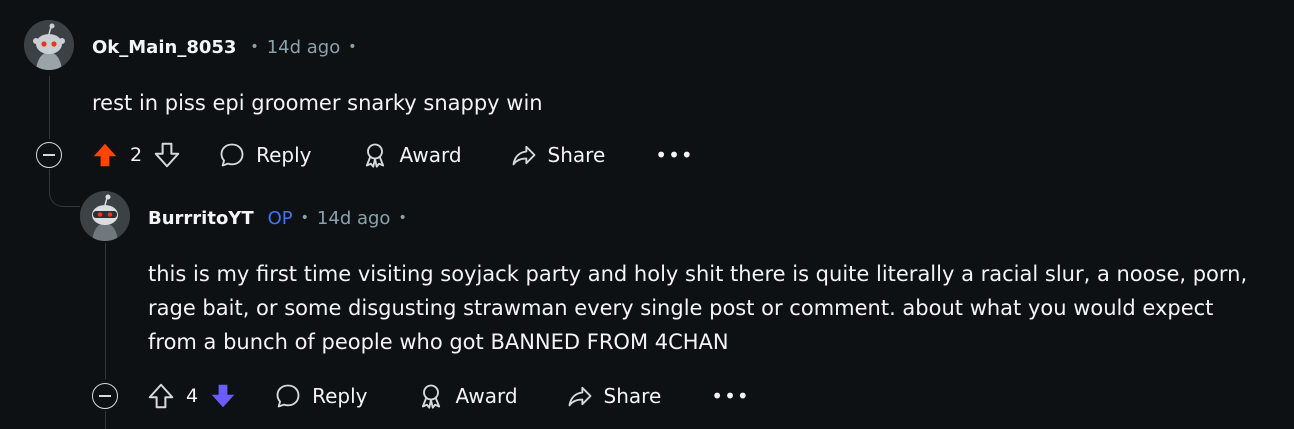 This screenshot has width=1294, height=429. What do you see at coordinates (164, 47) in the screenshot?
I see `username: Ok_Main_8053` at bounding box center [164, 47].